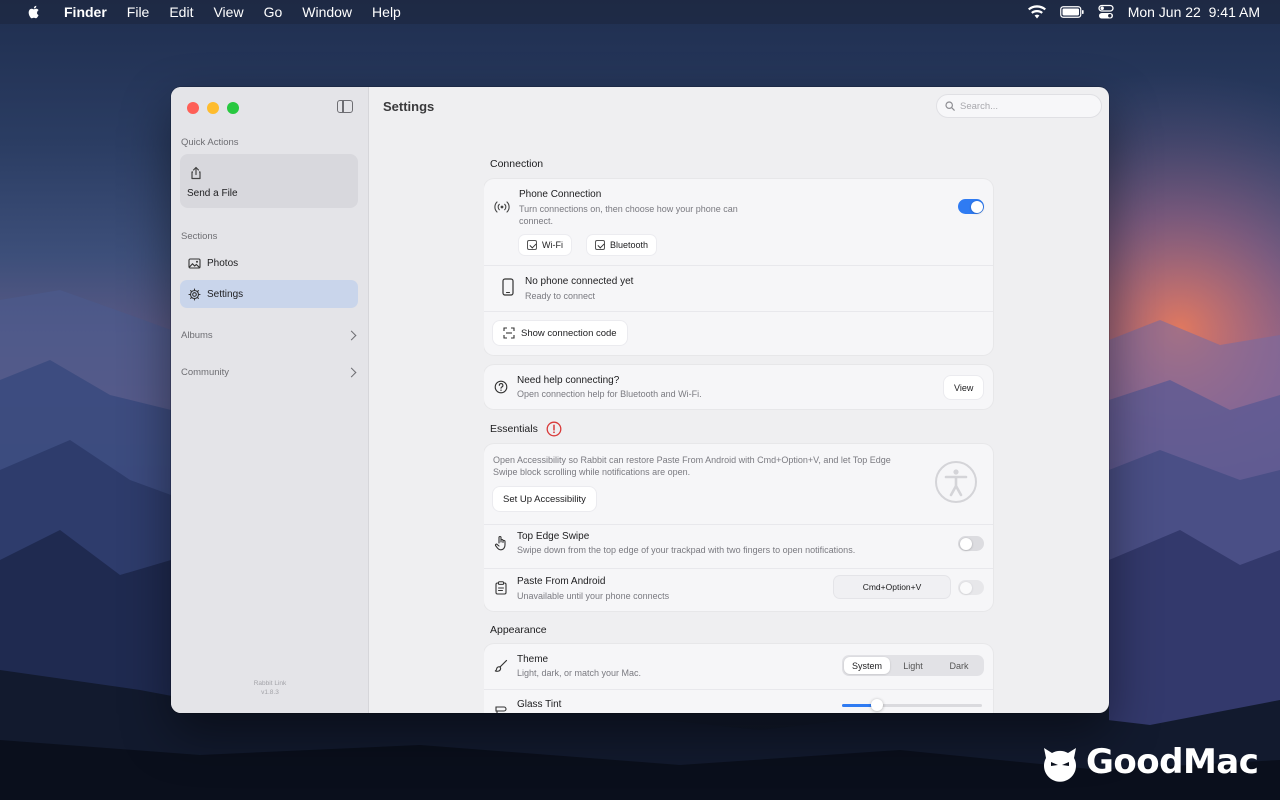  Describe the element at coordinates (560, 194) in the screenshot. I see `phone-connection-title: Phone Connection` at that location.